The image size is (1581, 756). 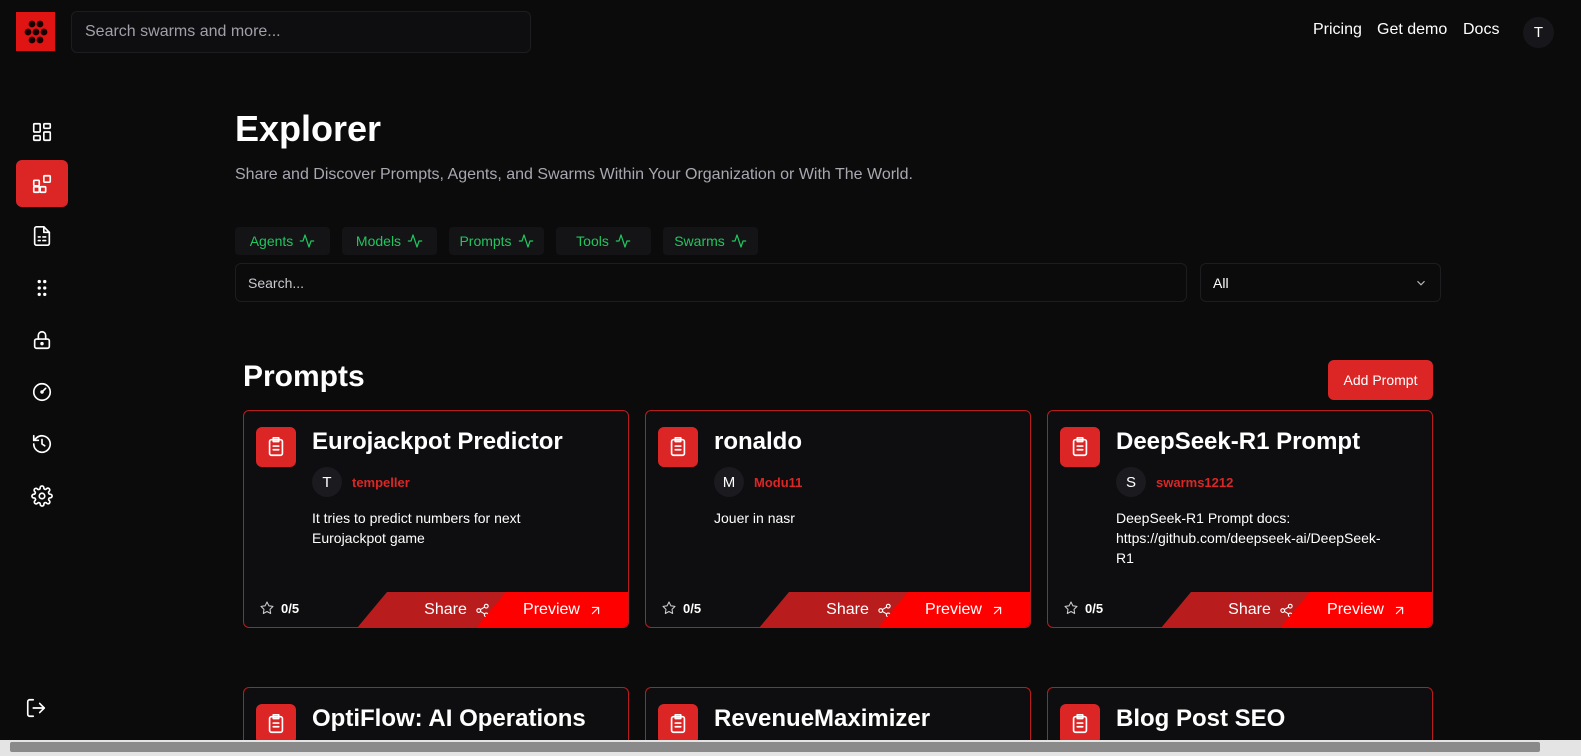 I want to click on sidebar-item-documents, so click(x=42, y=235).